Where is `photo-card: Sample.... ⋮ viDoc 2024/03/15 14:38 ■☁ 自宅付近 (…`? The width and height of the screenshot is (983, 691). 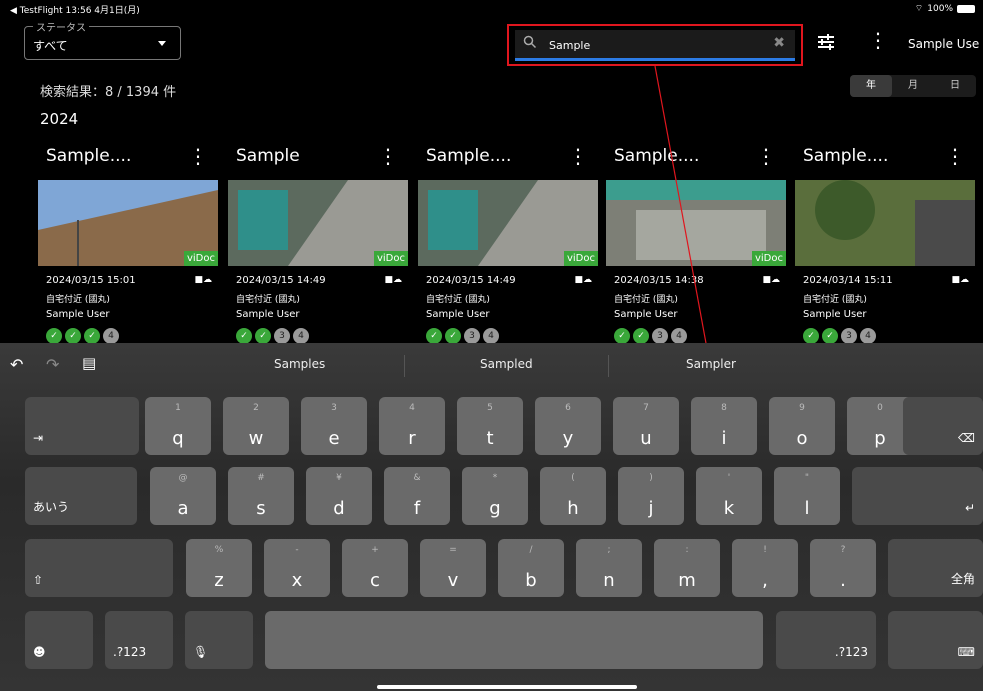 photo-card: Sample.... ⋮ viDoc 2024/03/15 14:38 ■☁ 自宅付近 (… is located at coordinates (696, 244).